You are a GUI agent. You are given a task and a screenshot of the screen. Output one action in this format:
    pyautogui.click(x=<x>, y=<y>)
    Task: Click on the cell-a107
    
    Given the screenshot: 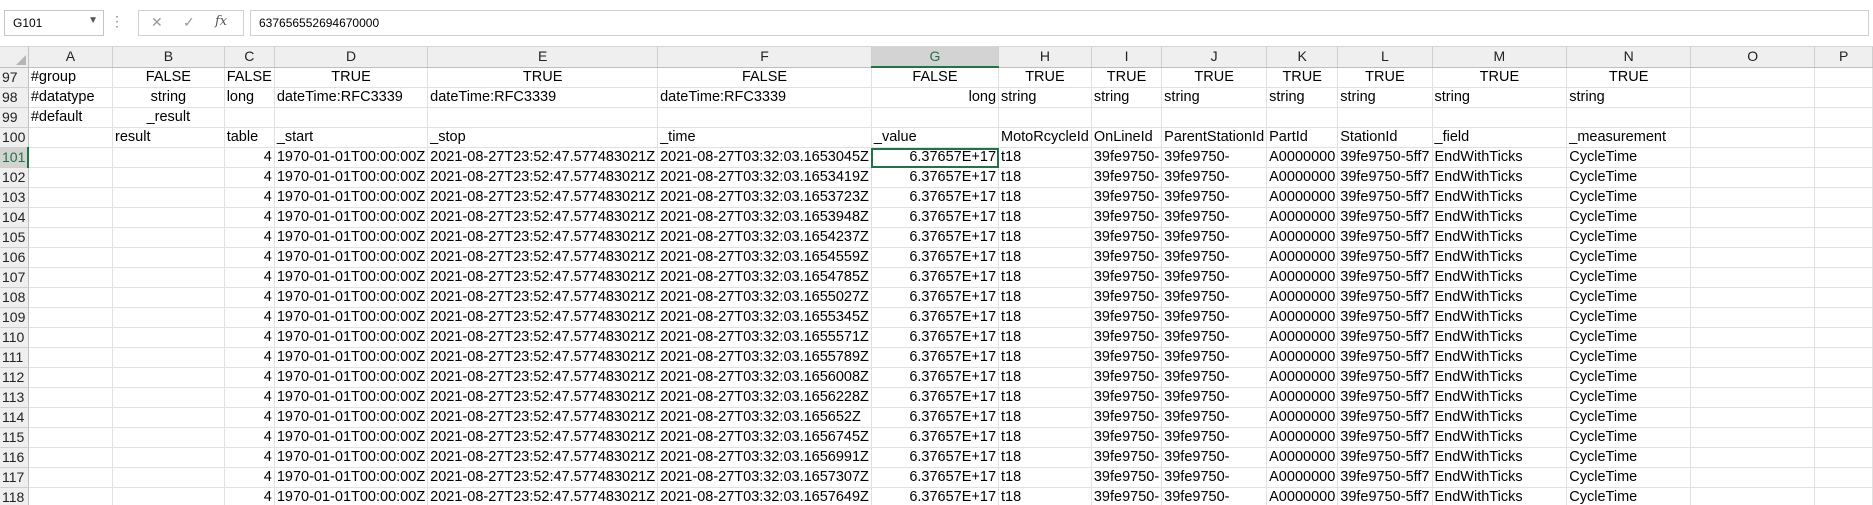 What is the action you would take?
    pyautogui.click(x=71, y=277)
    